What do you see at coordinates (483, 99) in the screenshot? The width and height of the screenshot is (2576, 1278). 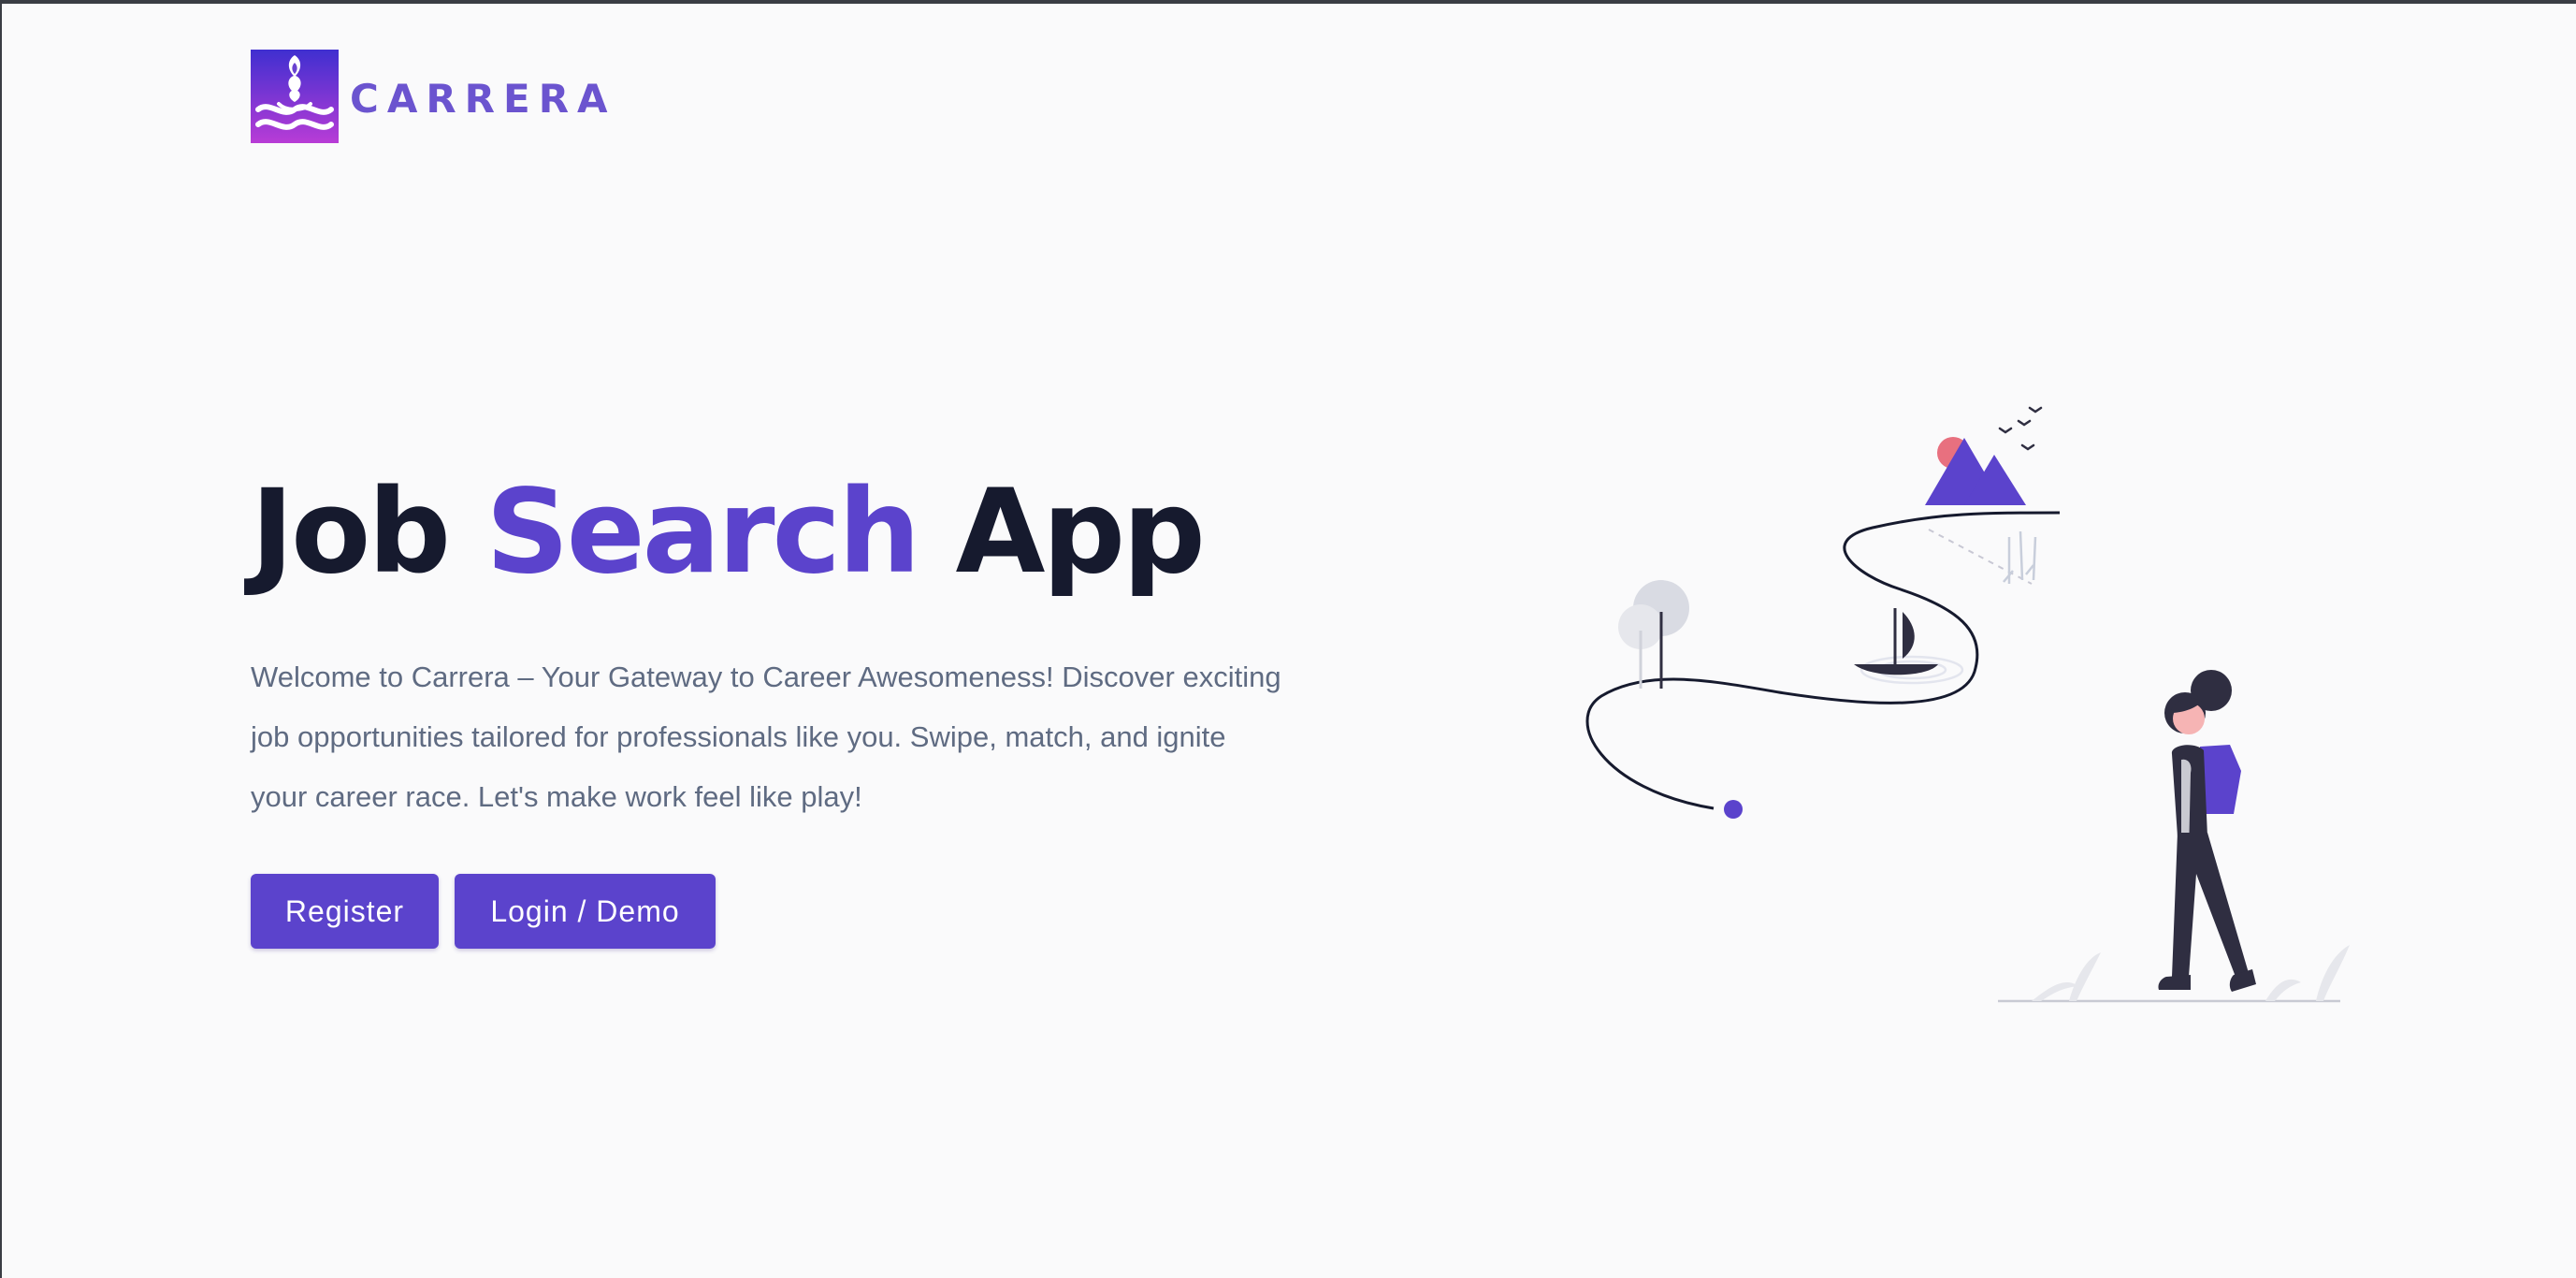 I see `brand-name: CARRERA` at bounding box center [483, 99].